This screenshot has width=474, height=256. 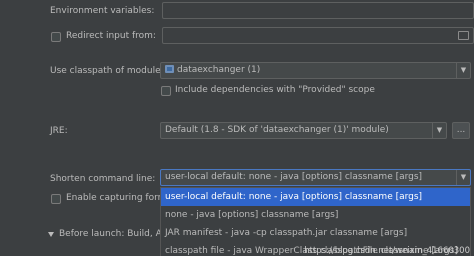 I want to click on jre-label: JRE:, so click(x=59, y=131).